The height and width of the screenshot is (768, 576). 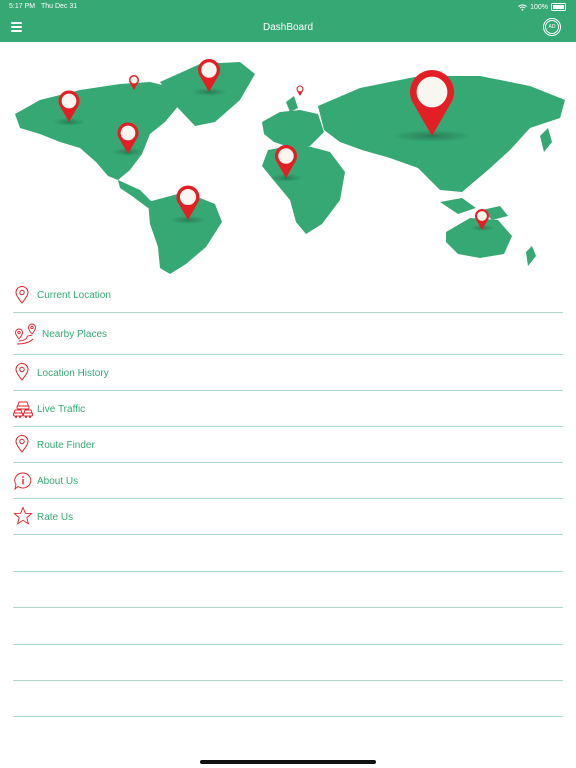 What do you see at coordinates (558, 7) in the screenshot?
I see `battery-icon` at bounding box center [558, 7].